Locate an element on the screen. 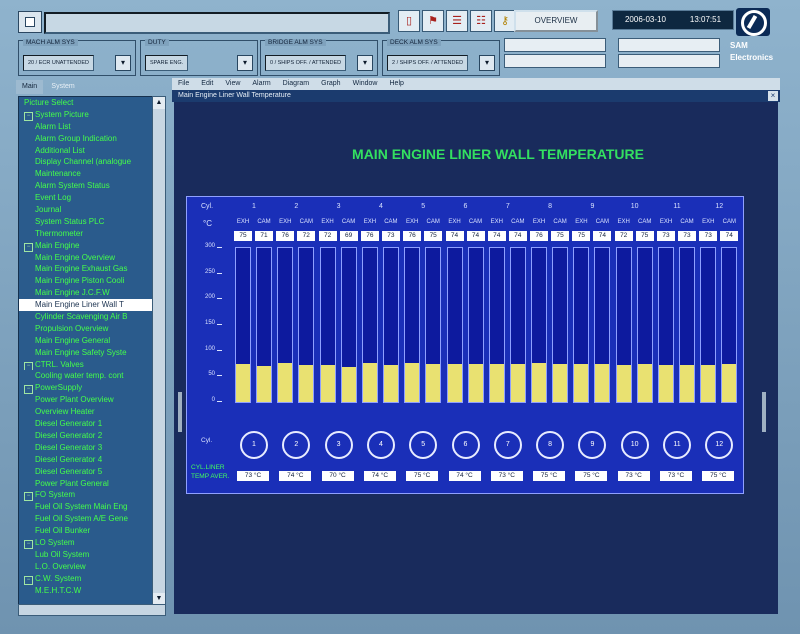 The image size is (800, 634). tree-item: Diesel Generator 2 is located at coordinates (86, 436).